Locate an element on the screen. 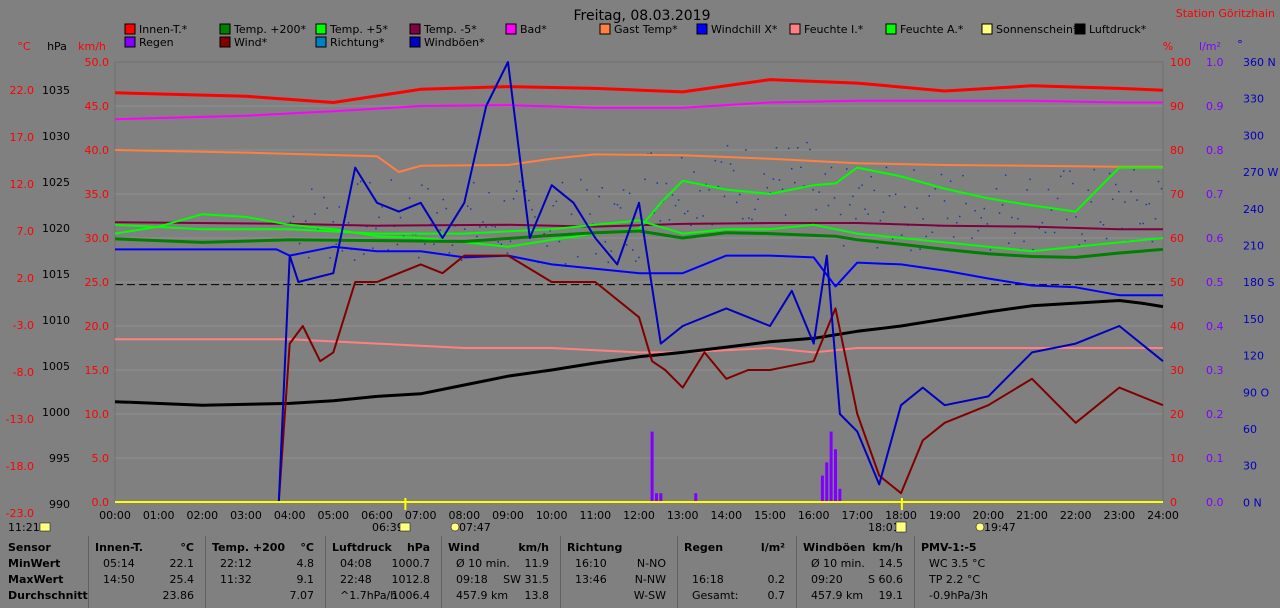 This screenshot has height=608, width=1280. unit-kmh: km/h is located at coordinates (92, 46).